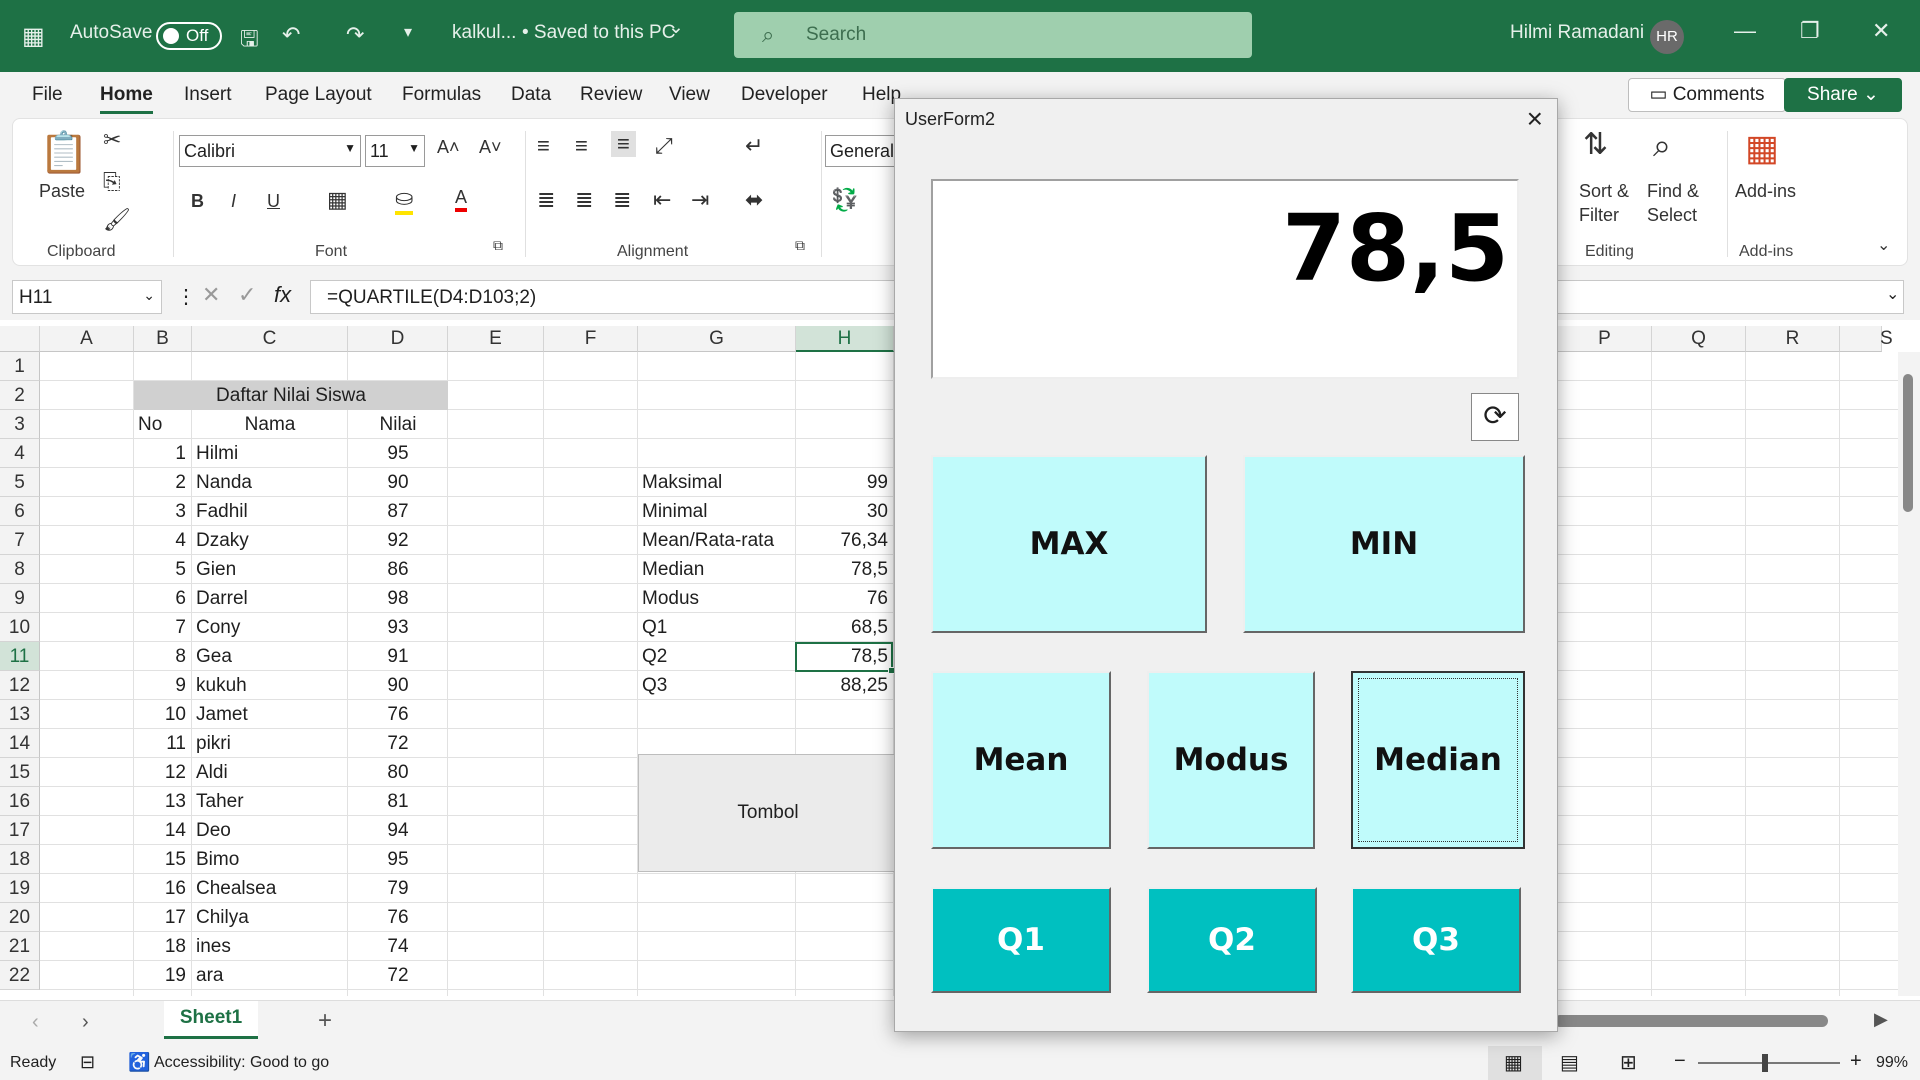  What do you see at coordinates (325, 1021) in the screenshot?
I see `add-sheet-icon: +` at bounding box center [325, 1021].